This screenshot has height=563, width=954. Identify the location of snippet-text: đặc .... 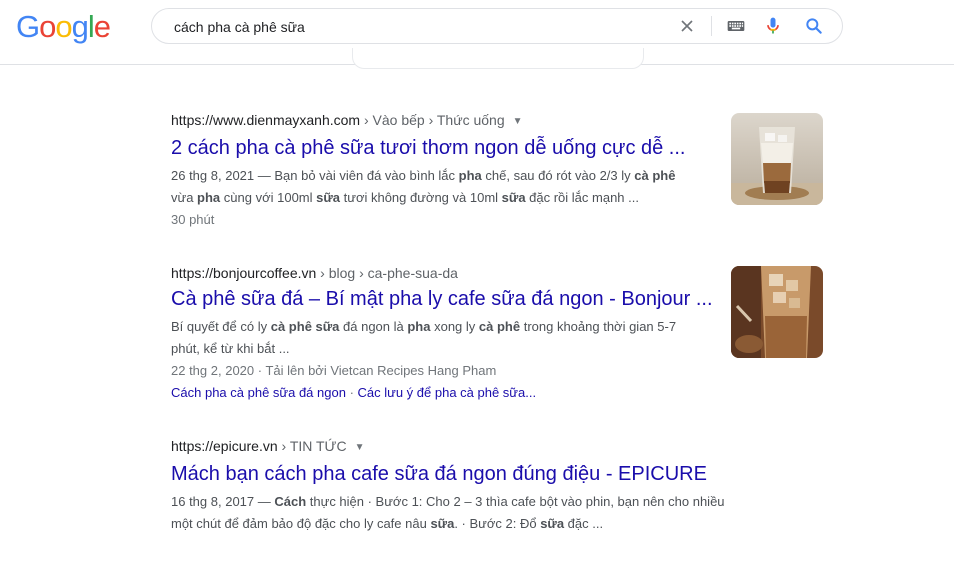
(584, 523).